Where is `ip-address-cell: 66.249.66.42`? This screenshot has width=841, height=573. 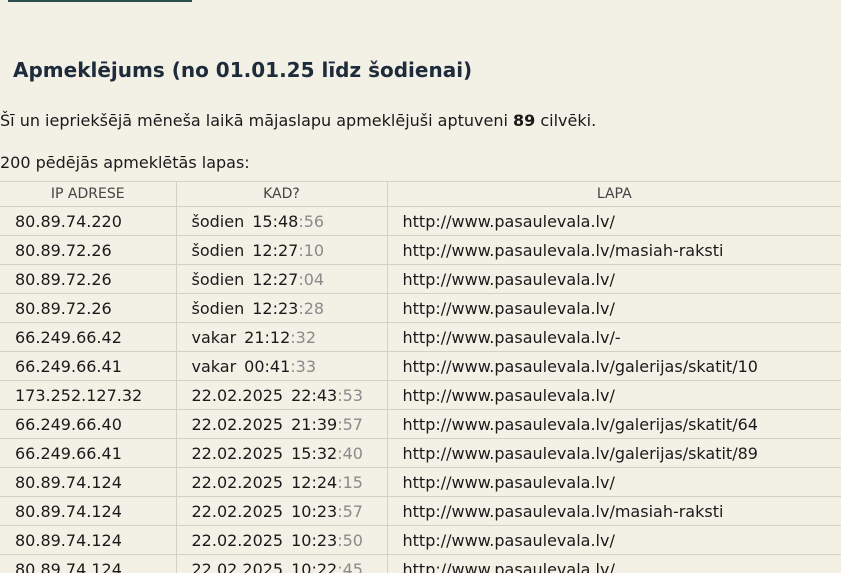
ip-address-cell: 66.249.66.42 is located at coordinates (88, 337).